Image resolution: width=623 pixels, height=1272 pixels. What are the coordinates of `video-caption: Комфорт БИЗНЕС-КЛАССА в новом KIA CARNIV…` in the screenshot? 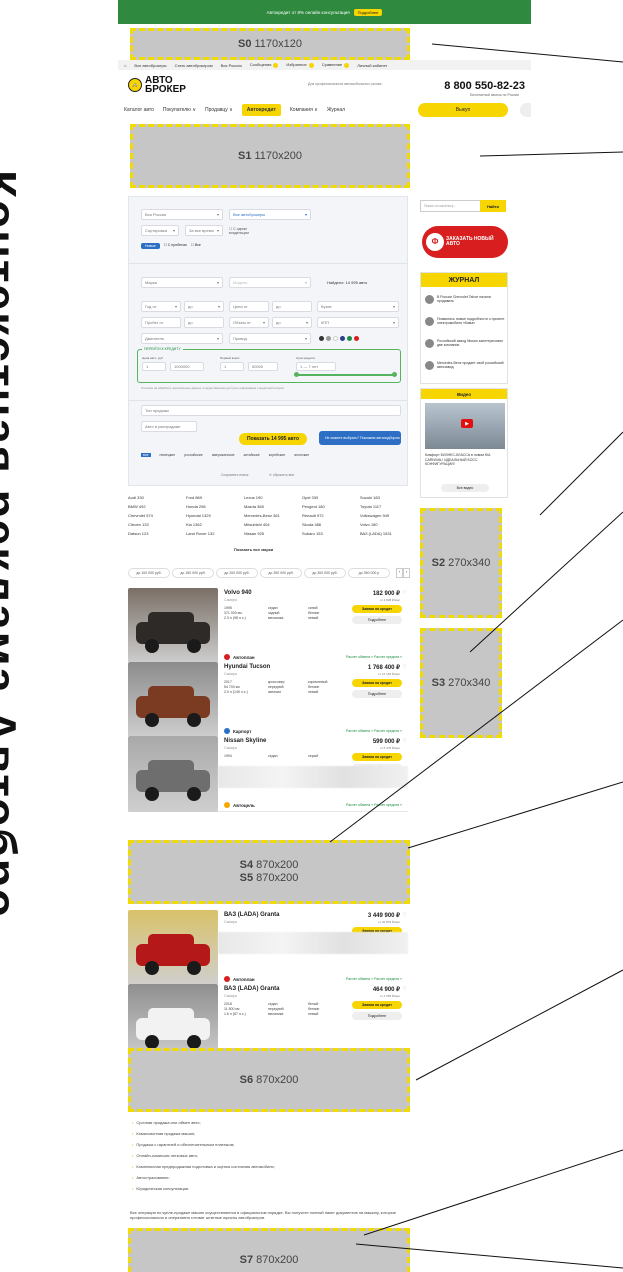 It's located at (466, 460).